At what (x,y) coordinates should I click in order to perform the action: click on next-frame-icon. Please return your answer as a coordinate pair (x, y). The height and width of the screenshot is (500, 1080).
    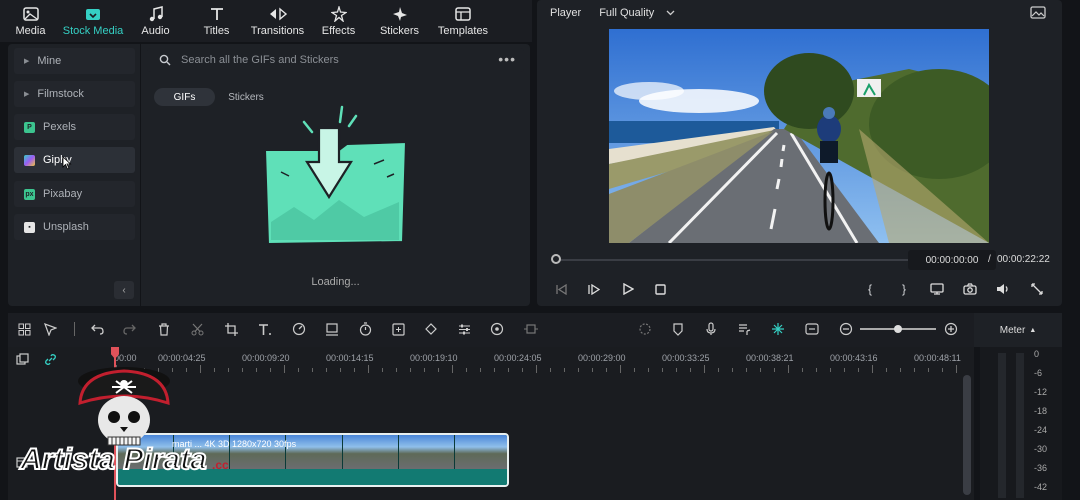
    Looking at the image, I should click on (594, 289).